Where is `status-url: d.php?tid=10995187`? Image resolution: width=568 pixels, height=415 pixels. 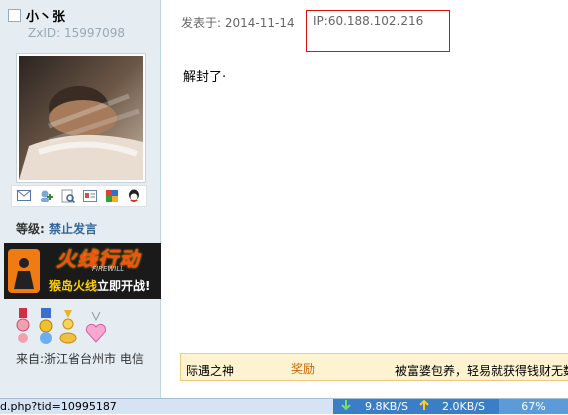
status-url: d.php?tid=10995187 is located at coordinates (58, 406).